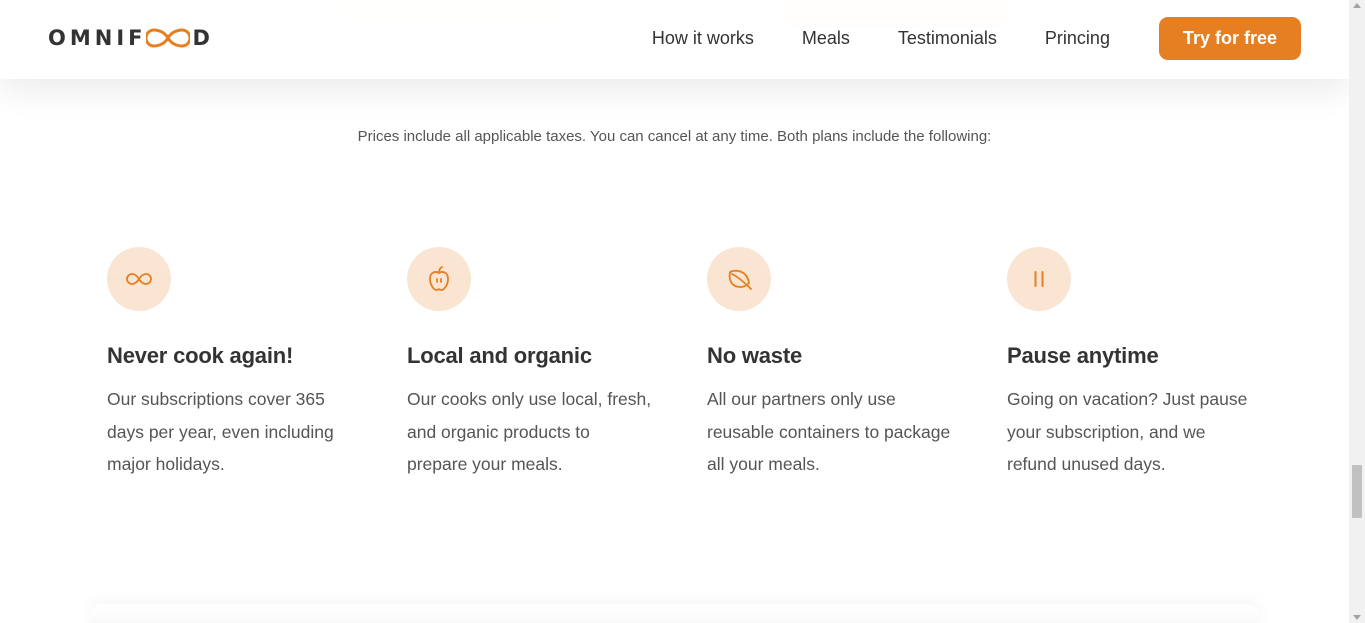 The width and height of the screenshot is (1365, 623). Describe the element at coordinates (1357, 5) in the screenshot. I see `scroll-up-arrow-icon` at that location.